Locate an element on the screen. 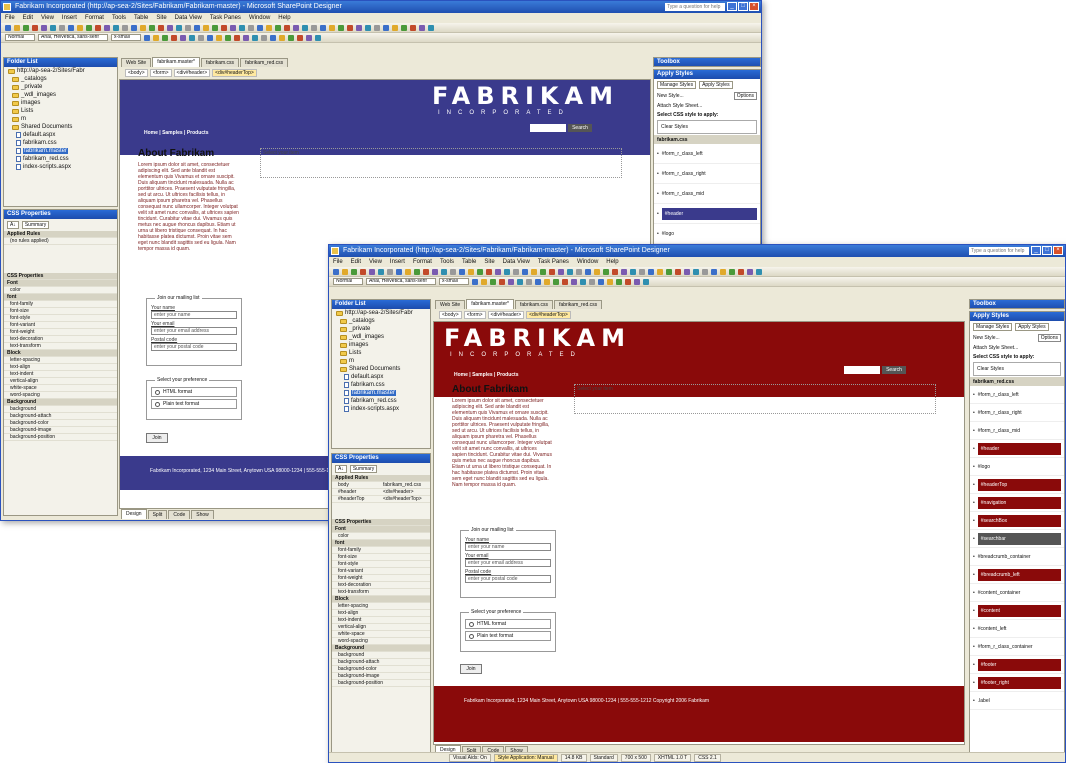 Image resolution: width=1066 pixels, height=763 pixels. join-button: Join is located at coordinates (157, 438).